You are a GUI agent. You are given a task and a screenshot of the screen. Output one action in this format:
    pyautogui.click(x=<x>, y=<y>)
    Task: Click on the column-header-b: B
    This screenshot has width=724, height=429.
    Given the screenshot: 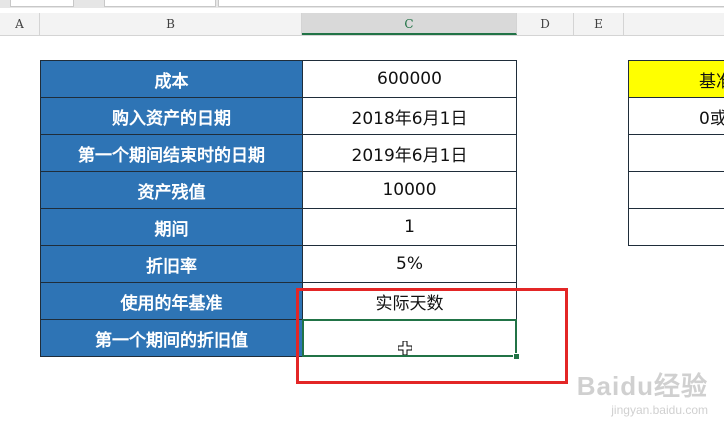 What is the action you would take?
    pyautogui.click(x=171, y=24)
    